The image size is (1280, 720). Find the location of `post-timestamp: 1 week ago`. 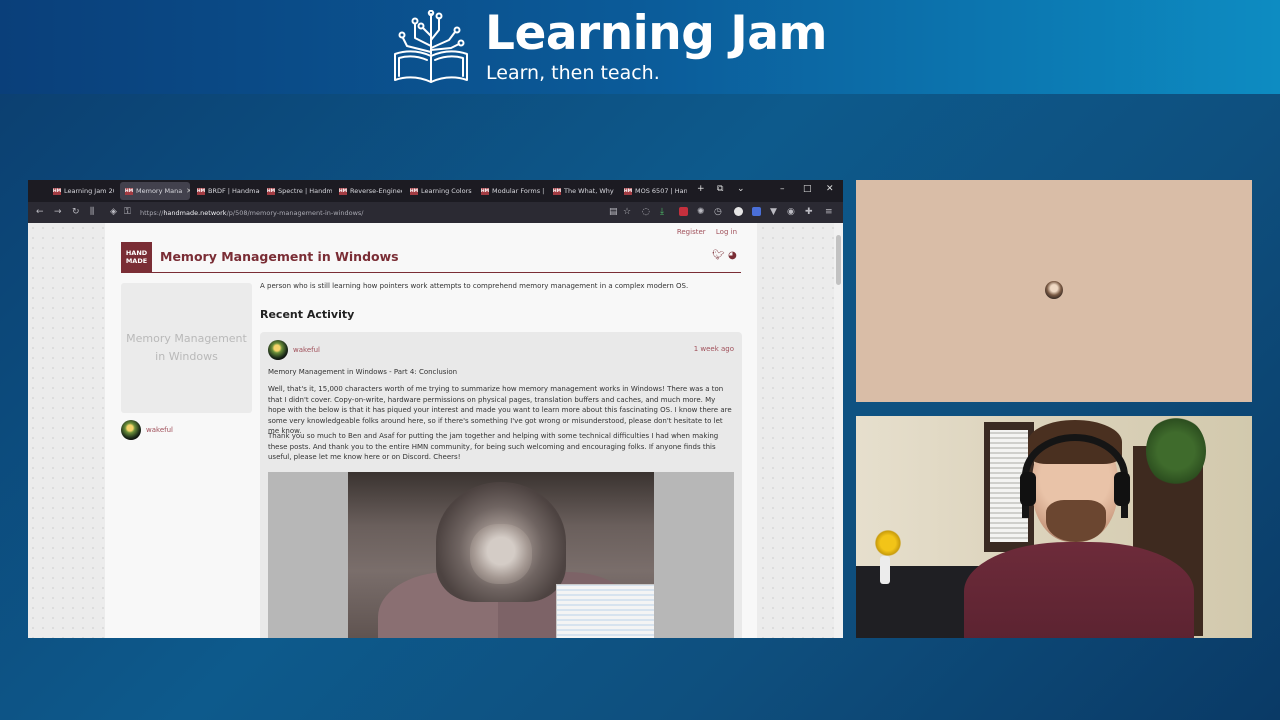

post-timestamp: 1 week ago is located at coordinates (714, 349).